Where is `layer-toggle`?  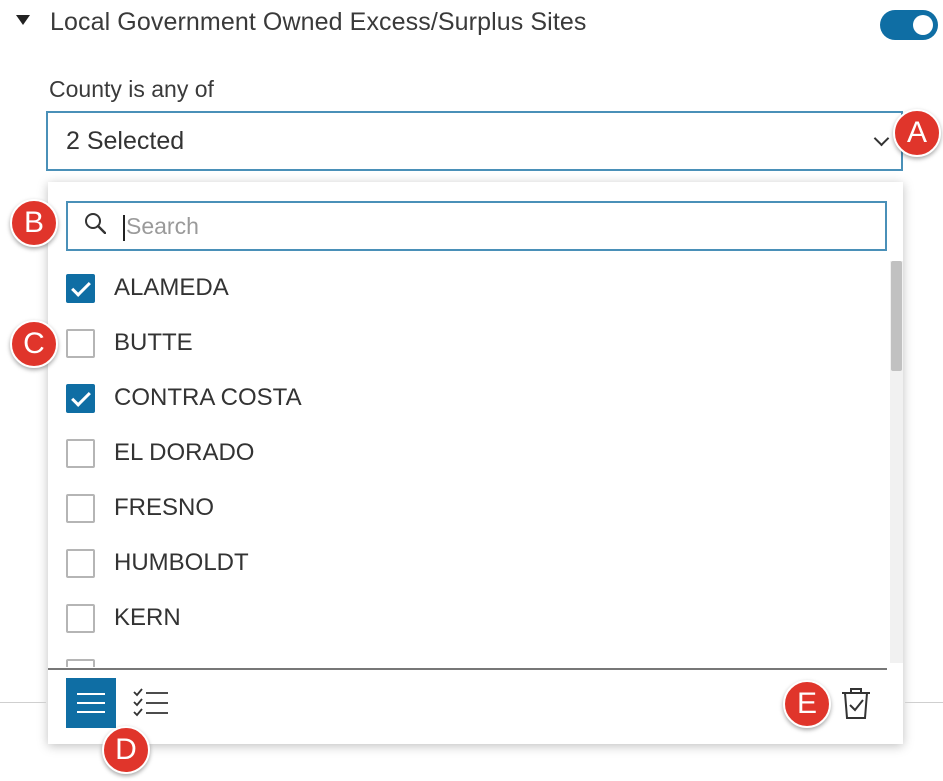 layer-toggle is located at coordinates (909, 25).